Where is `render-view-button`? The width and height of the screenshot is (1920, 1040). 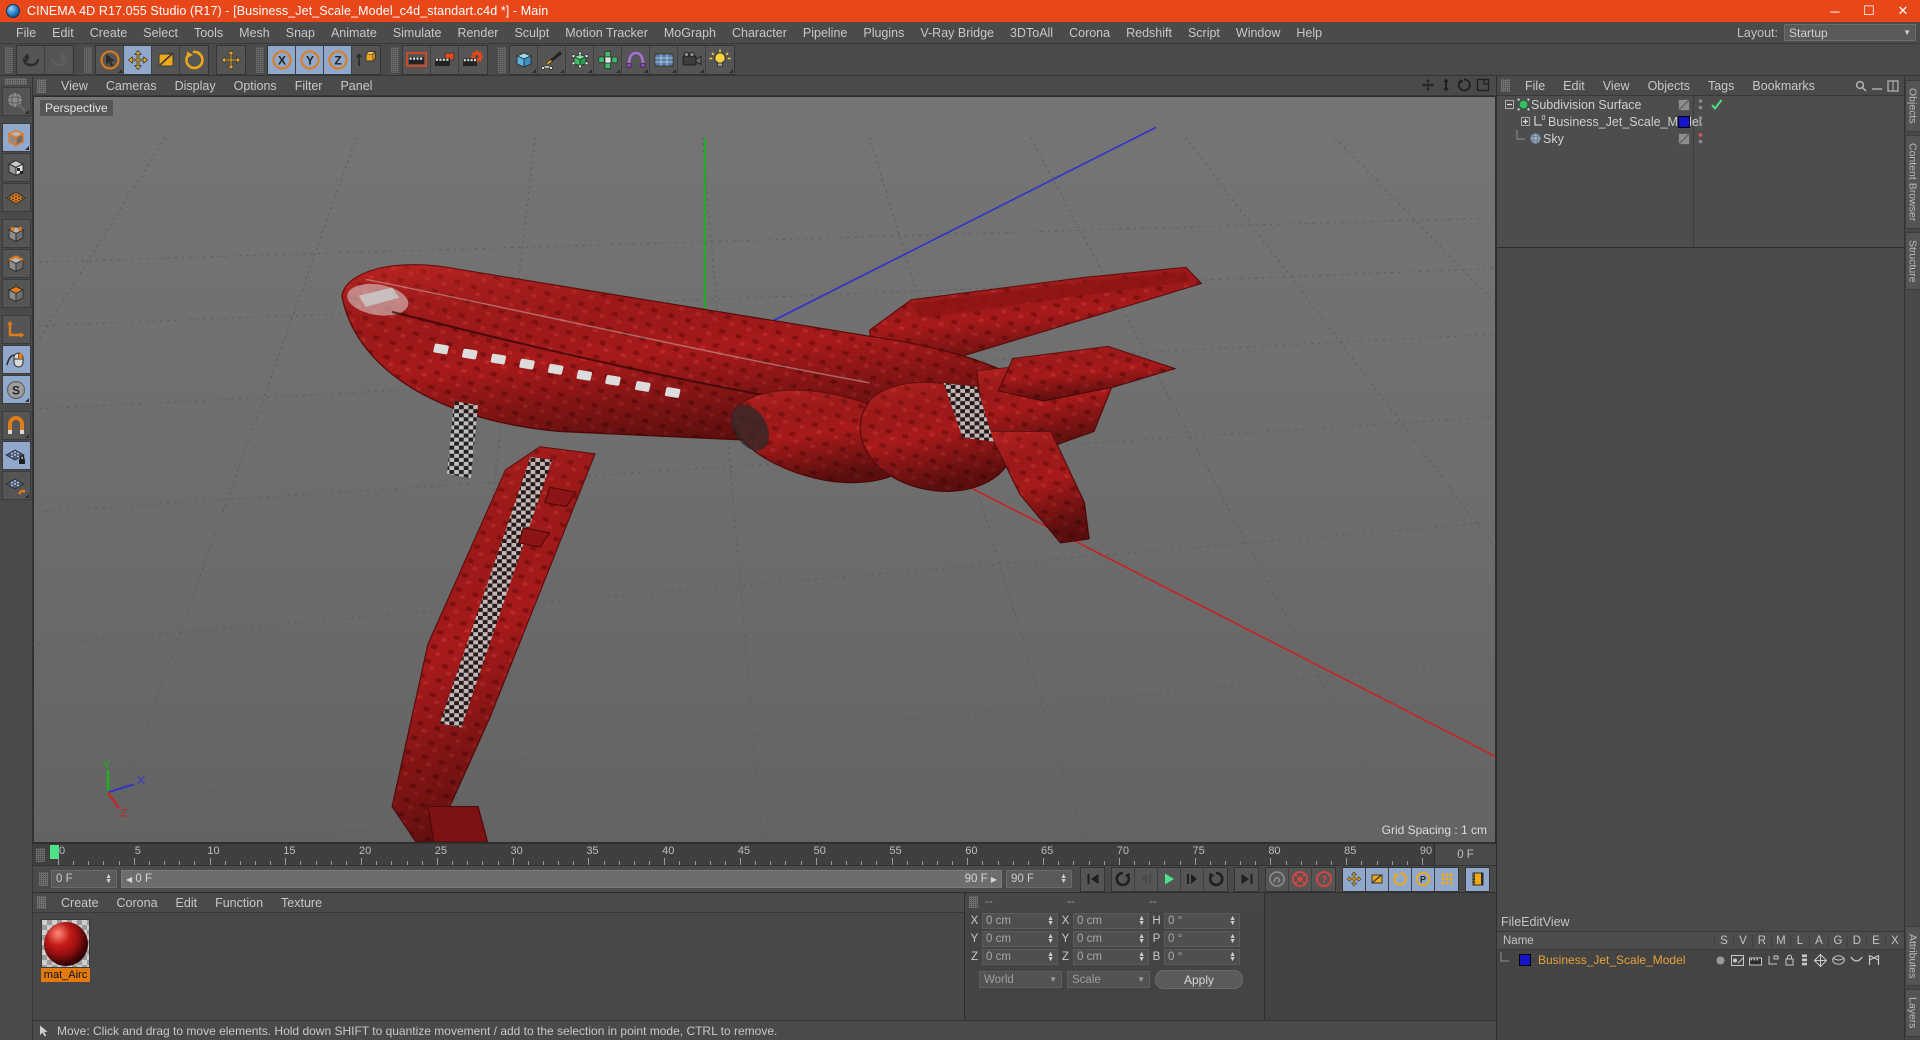 render-view-button is located at coordinates (417, 59).